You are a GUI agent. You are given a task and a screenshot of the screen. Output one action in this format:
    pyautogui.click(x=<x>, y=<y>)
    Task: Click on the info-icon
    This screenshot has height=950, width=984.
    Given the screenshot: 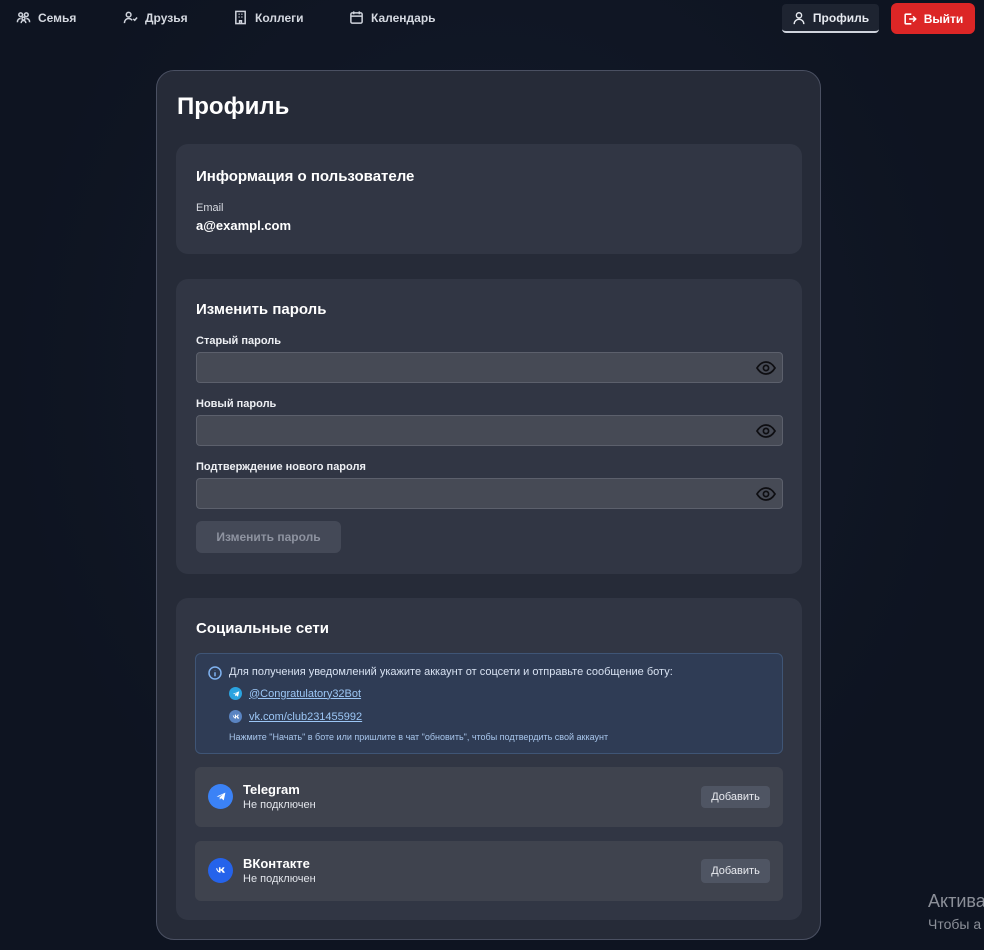 What is the action you would take?
    pyautogui.click(x=215, y=673)
    